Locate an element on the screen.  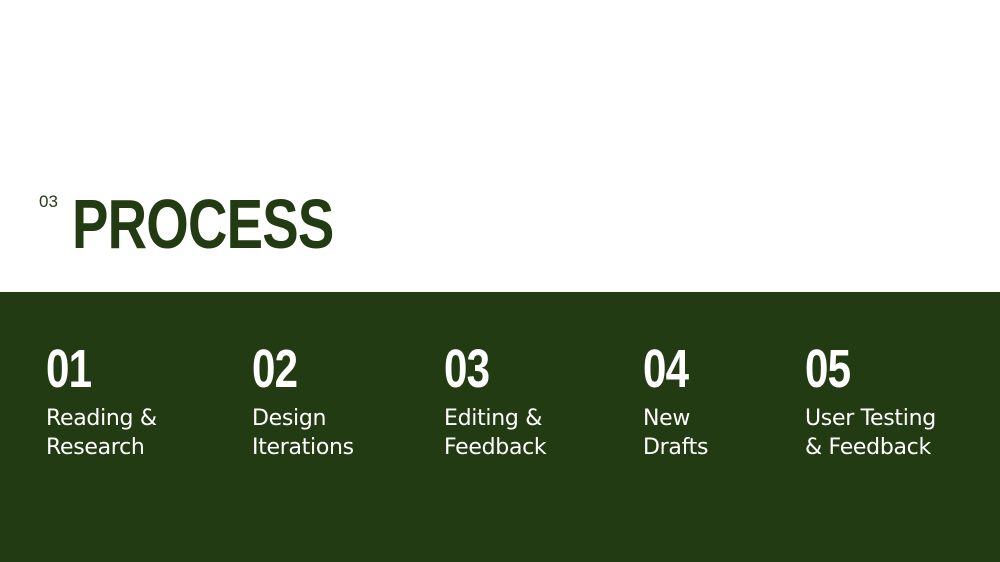
step-label-line-2: Iterations is located at coordinates (303, 447).